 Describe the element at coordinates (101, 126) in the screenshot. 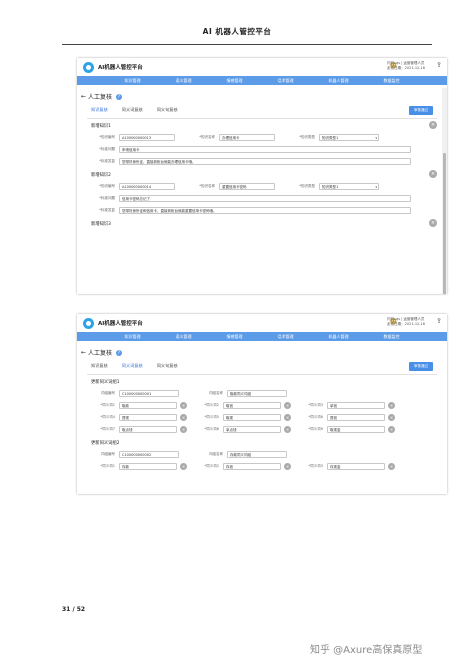

I see `section-title-text: 新增知识1` at that location.